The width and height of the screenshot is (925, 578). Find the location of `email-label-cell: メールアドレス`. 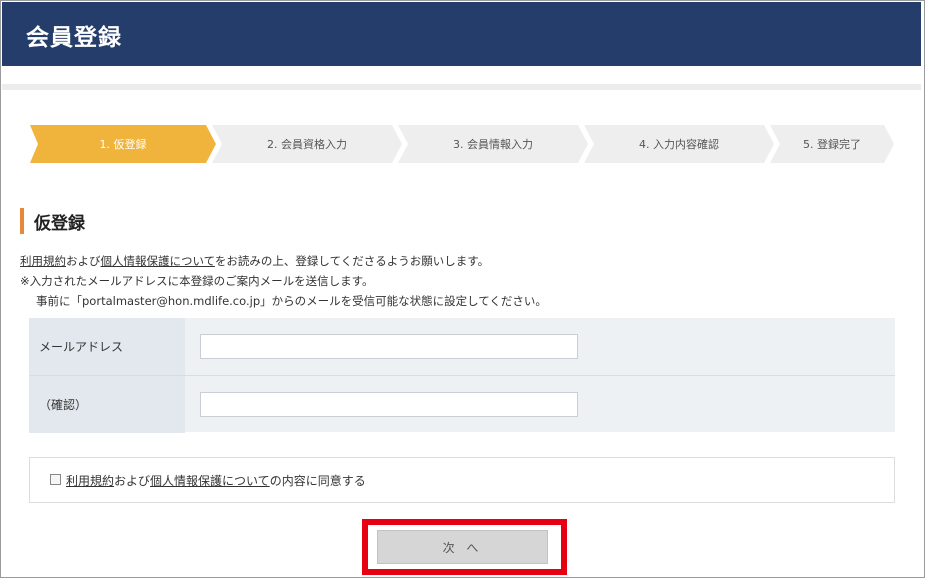

email-label-cell: メールアドレス is located at coordinates (107, 346).